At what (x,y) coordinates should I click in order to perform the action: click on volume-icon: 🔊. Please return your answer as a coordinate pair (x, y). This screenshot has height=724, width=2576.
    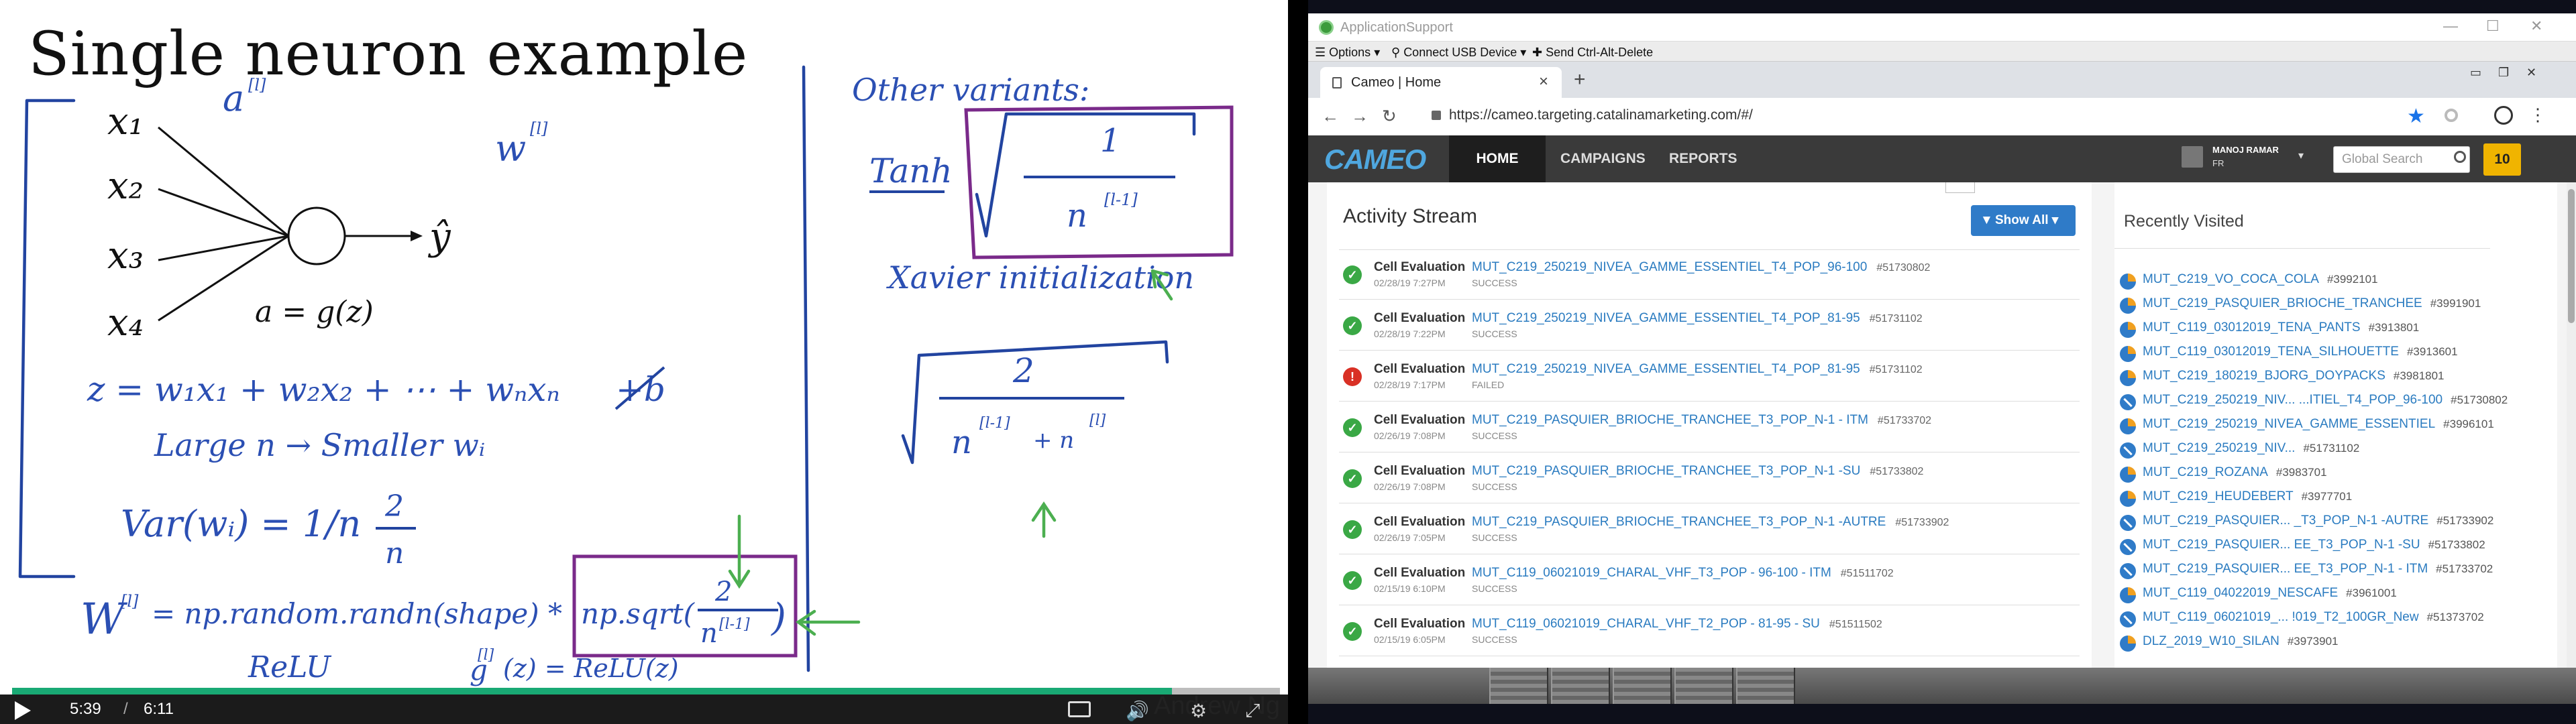
    Looking at the image, I should click on (1137, 711).